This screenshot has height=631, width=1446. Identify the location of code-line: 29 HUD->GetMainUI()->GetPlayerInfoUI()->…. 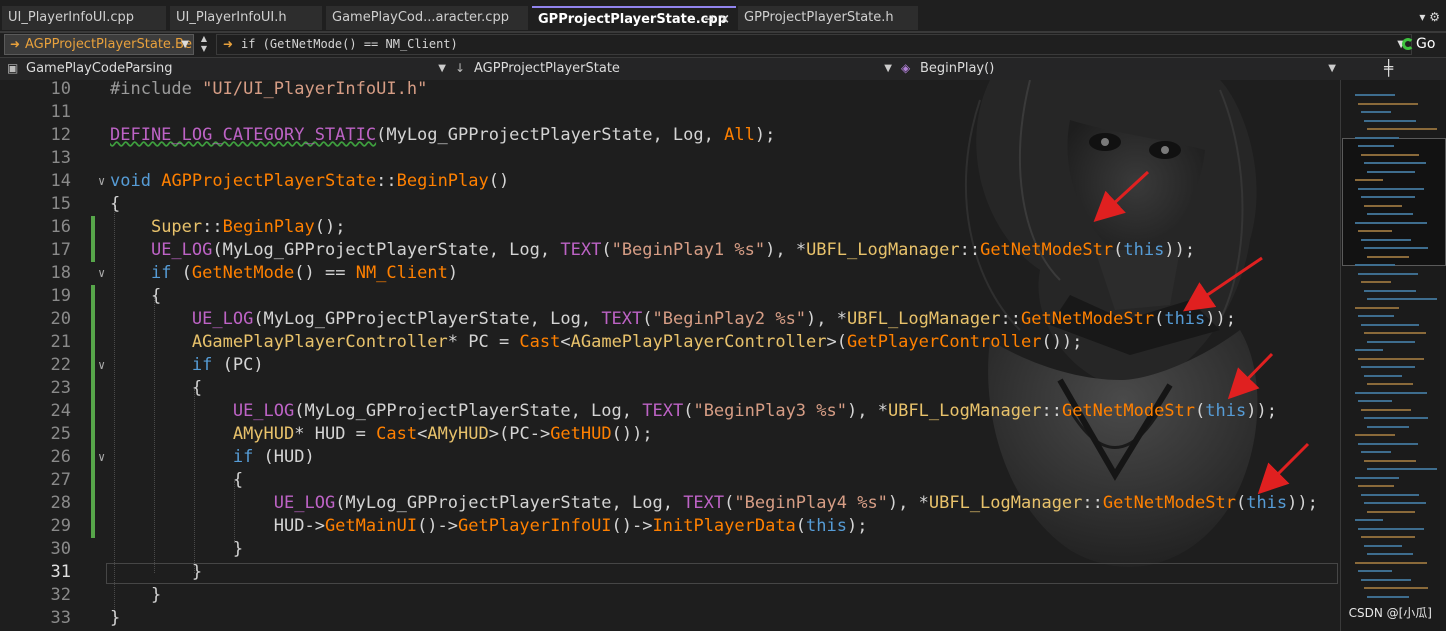
(670, 526).